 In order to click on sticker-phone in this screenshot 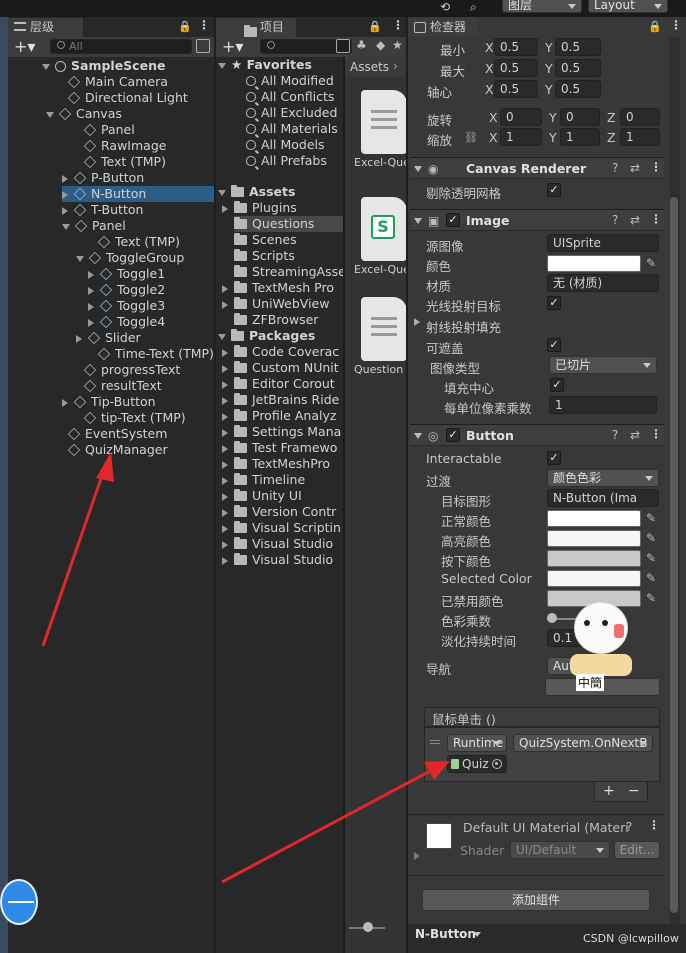, I will do `click(619, 631)`.